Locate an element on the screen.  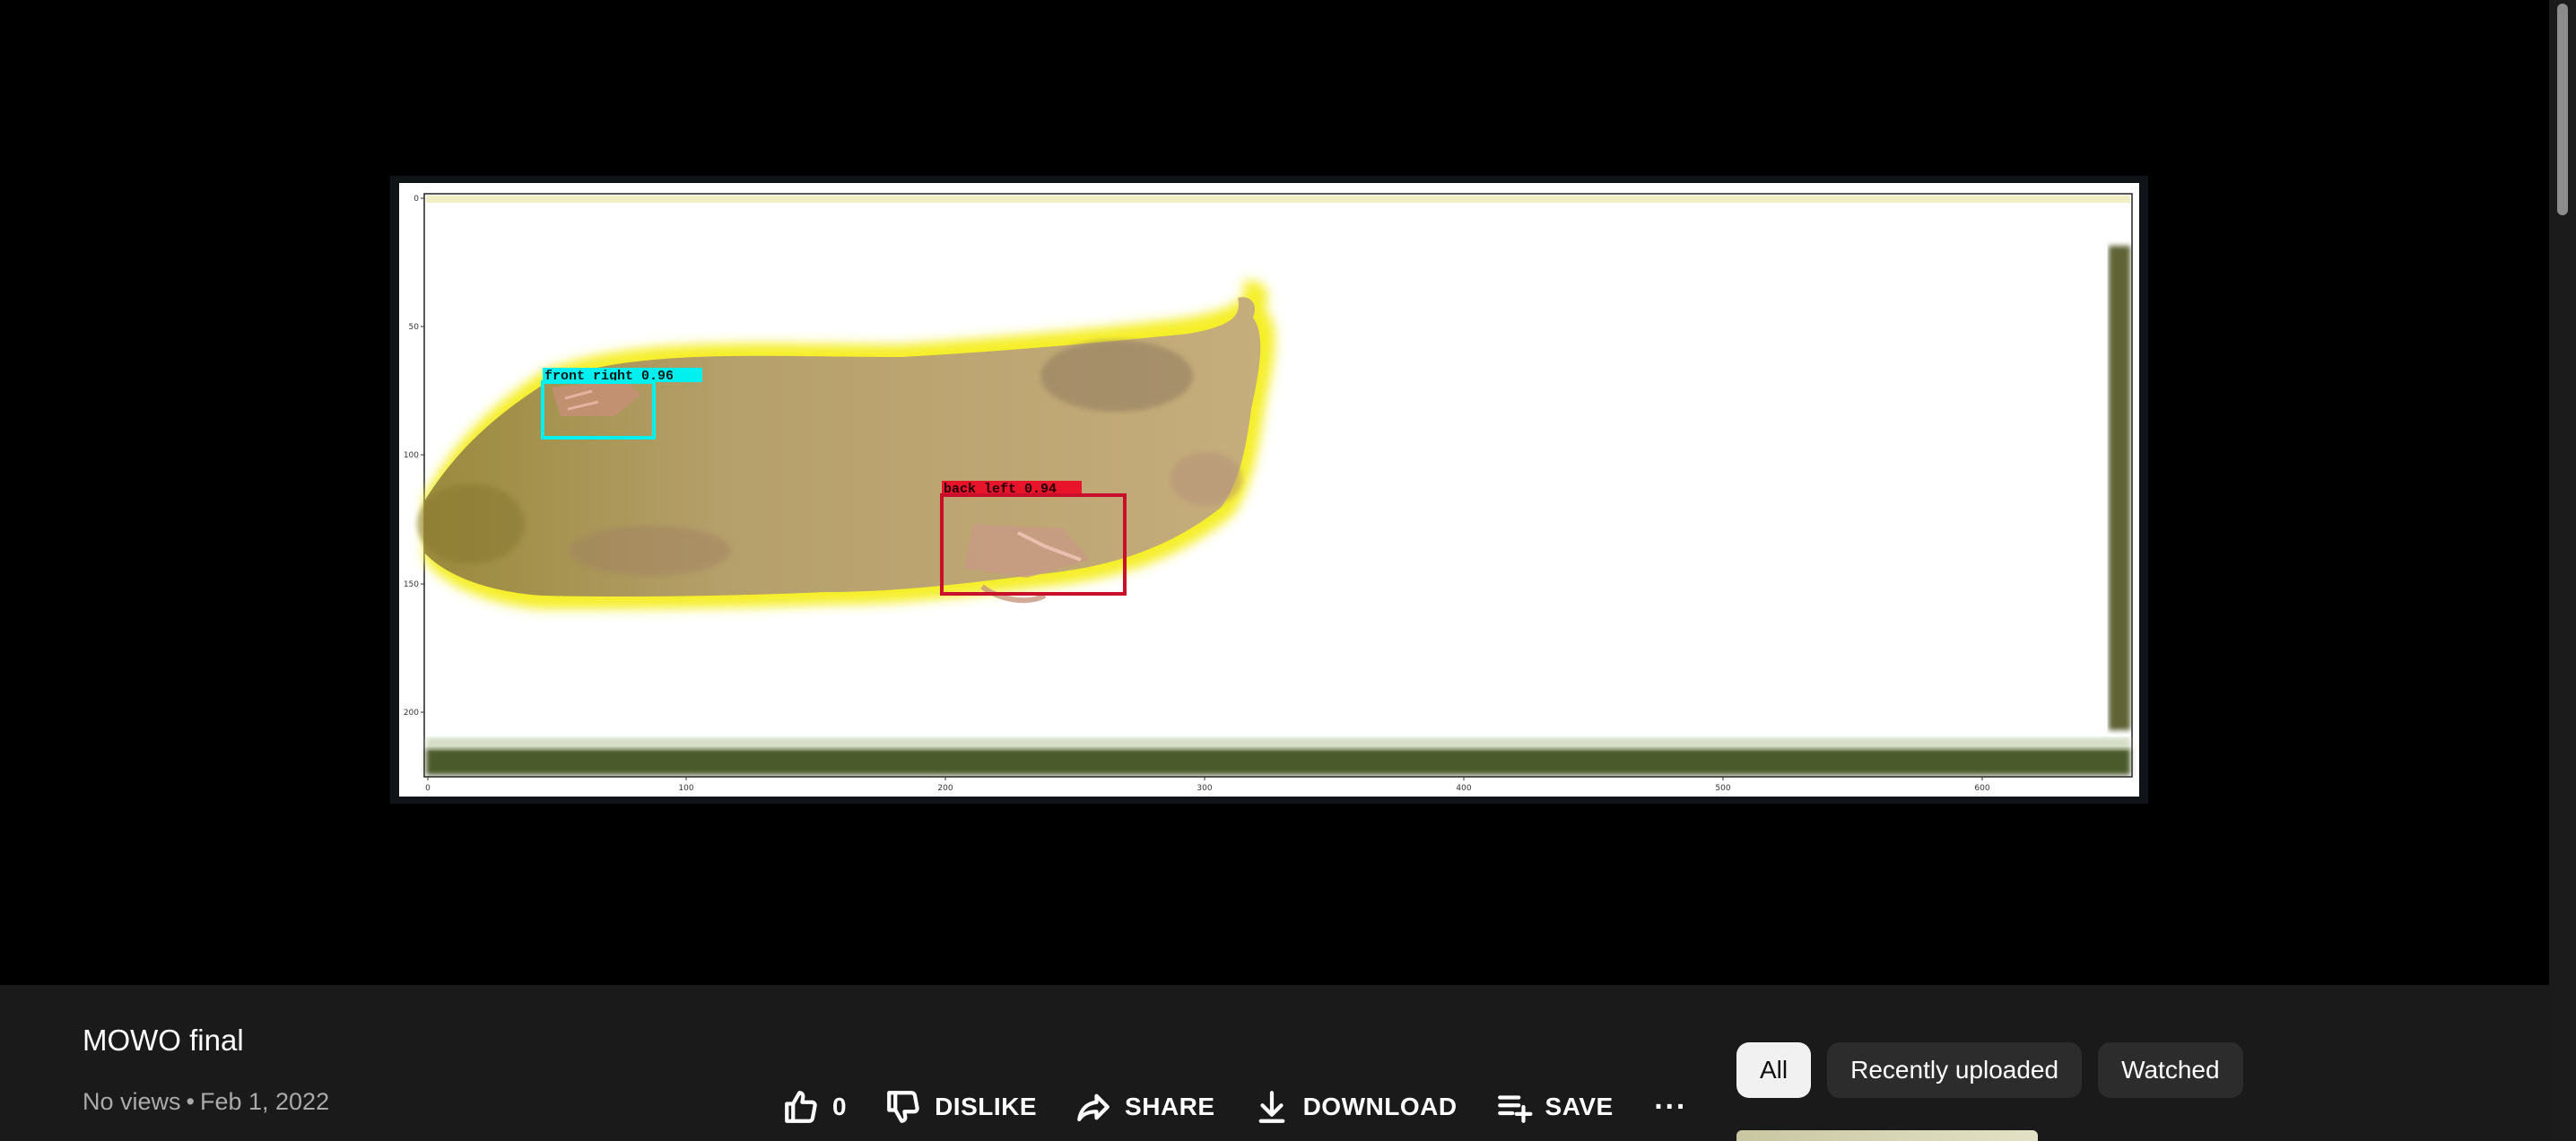
y-tick-50: 50 is located at coordinates (414, 327).